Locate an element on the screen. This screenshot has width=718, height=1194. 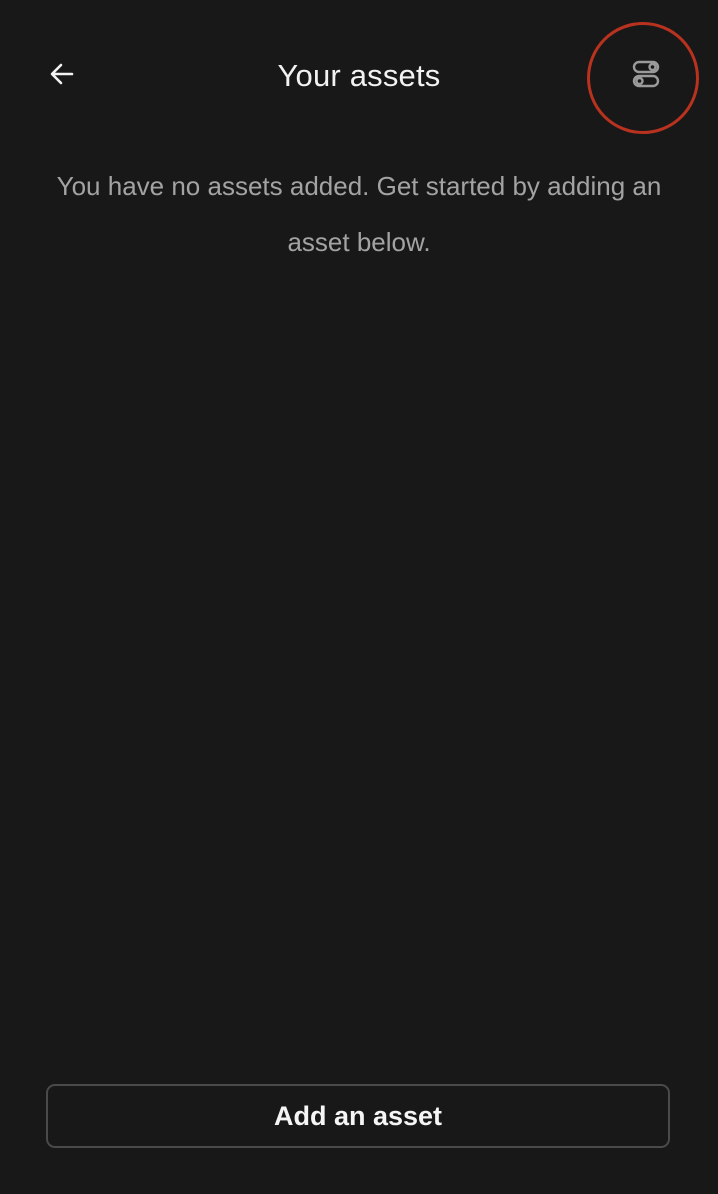
header-bar: Your assets is located at coordinates (359, 76).